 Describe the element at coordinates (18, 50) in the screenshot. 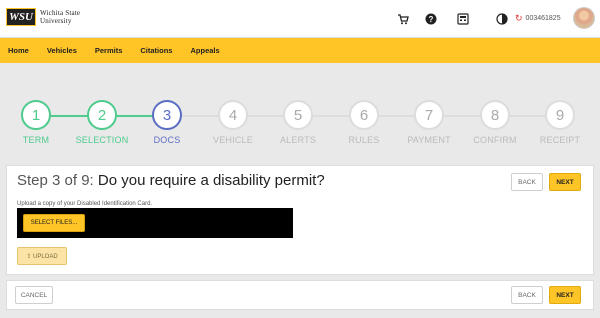

I see `nav-item-home: Home` at that location.